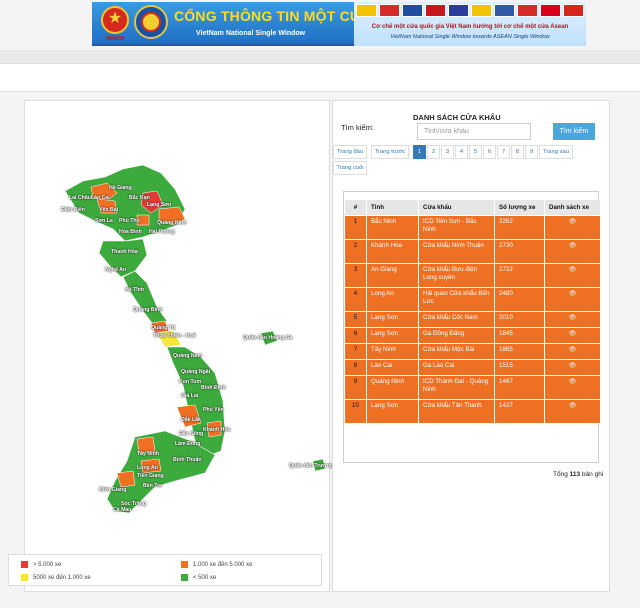  I want to click on search-input, so click(474, 131).